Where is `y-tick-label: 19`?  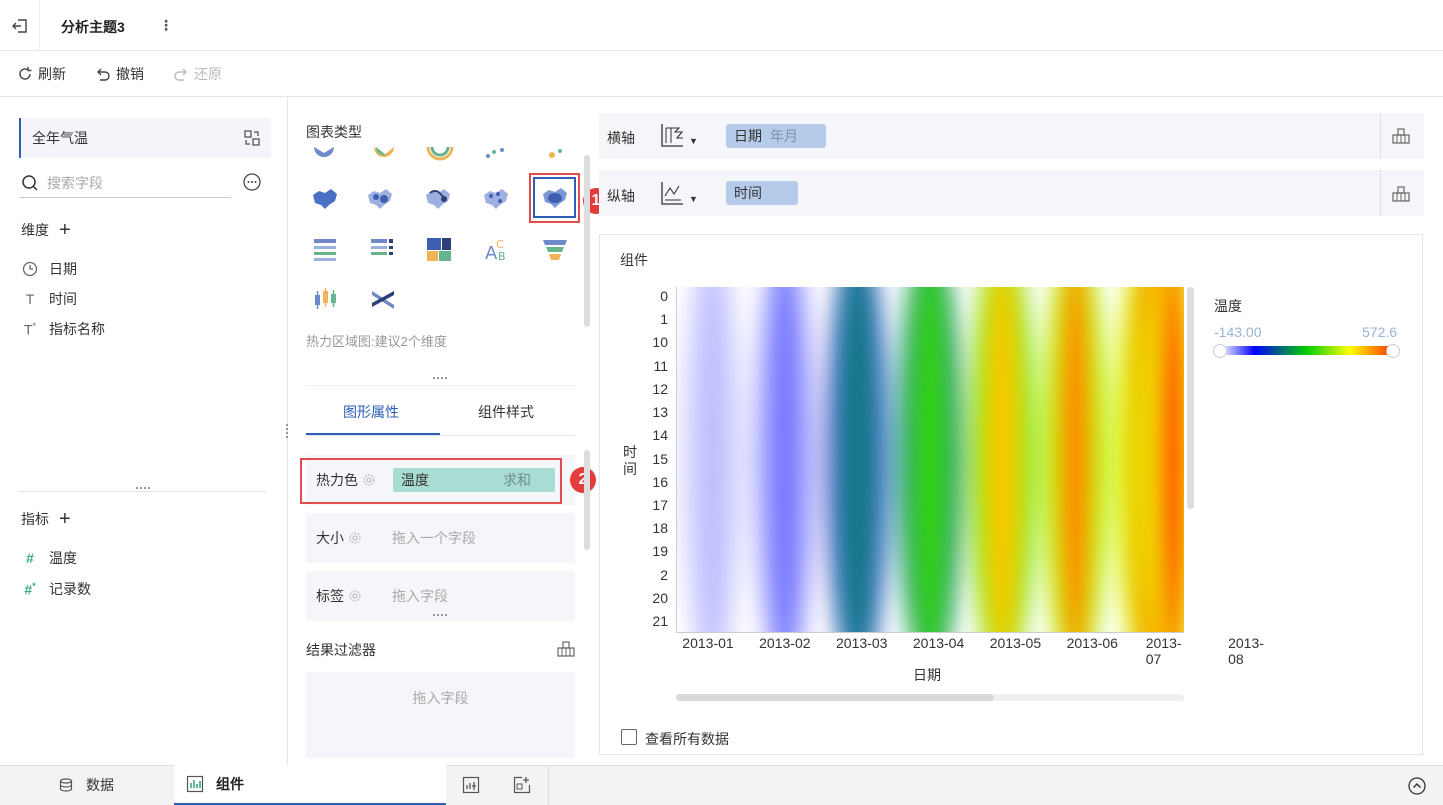
y-tick-label: 19 is located at coordinates (660, 551).